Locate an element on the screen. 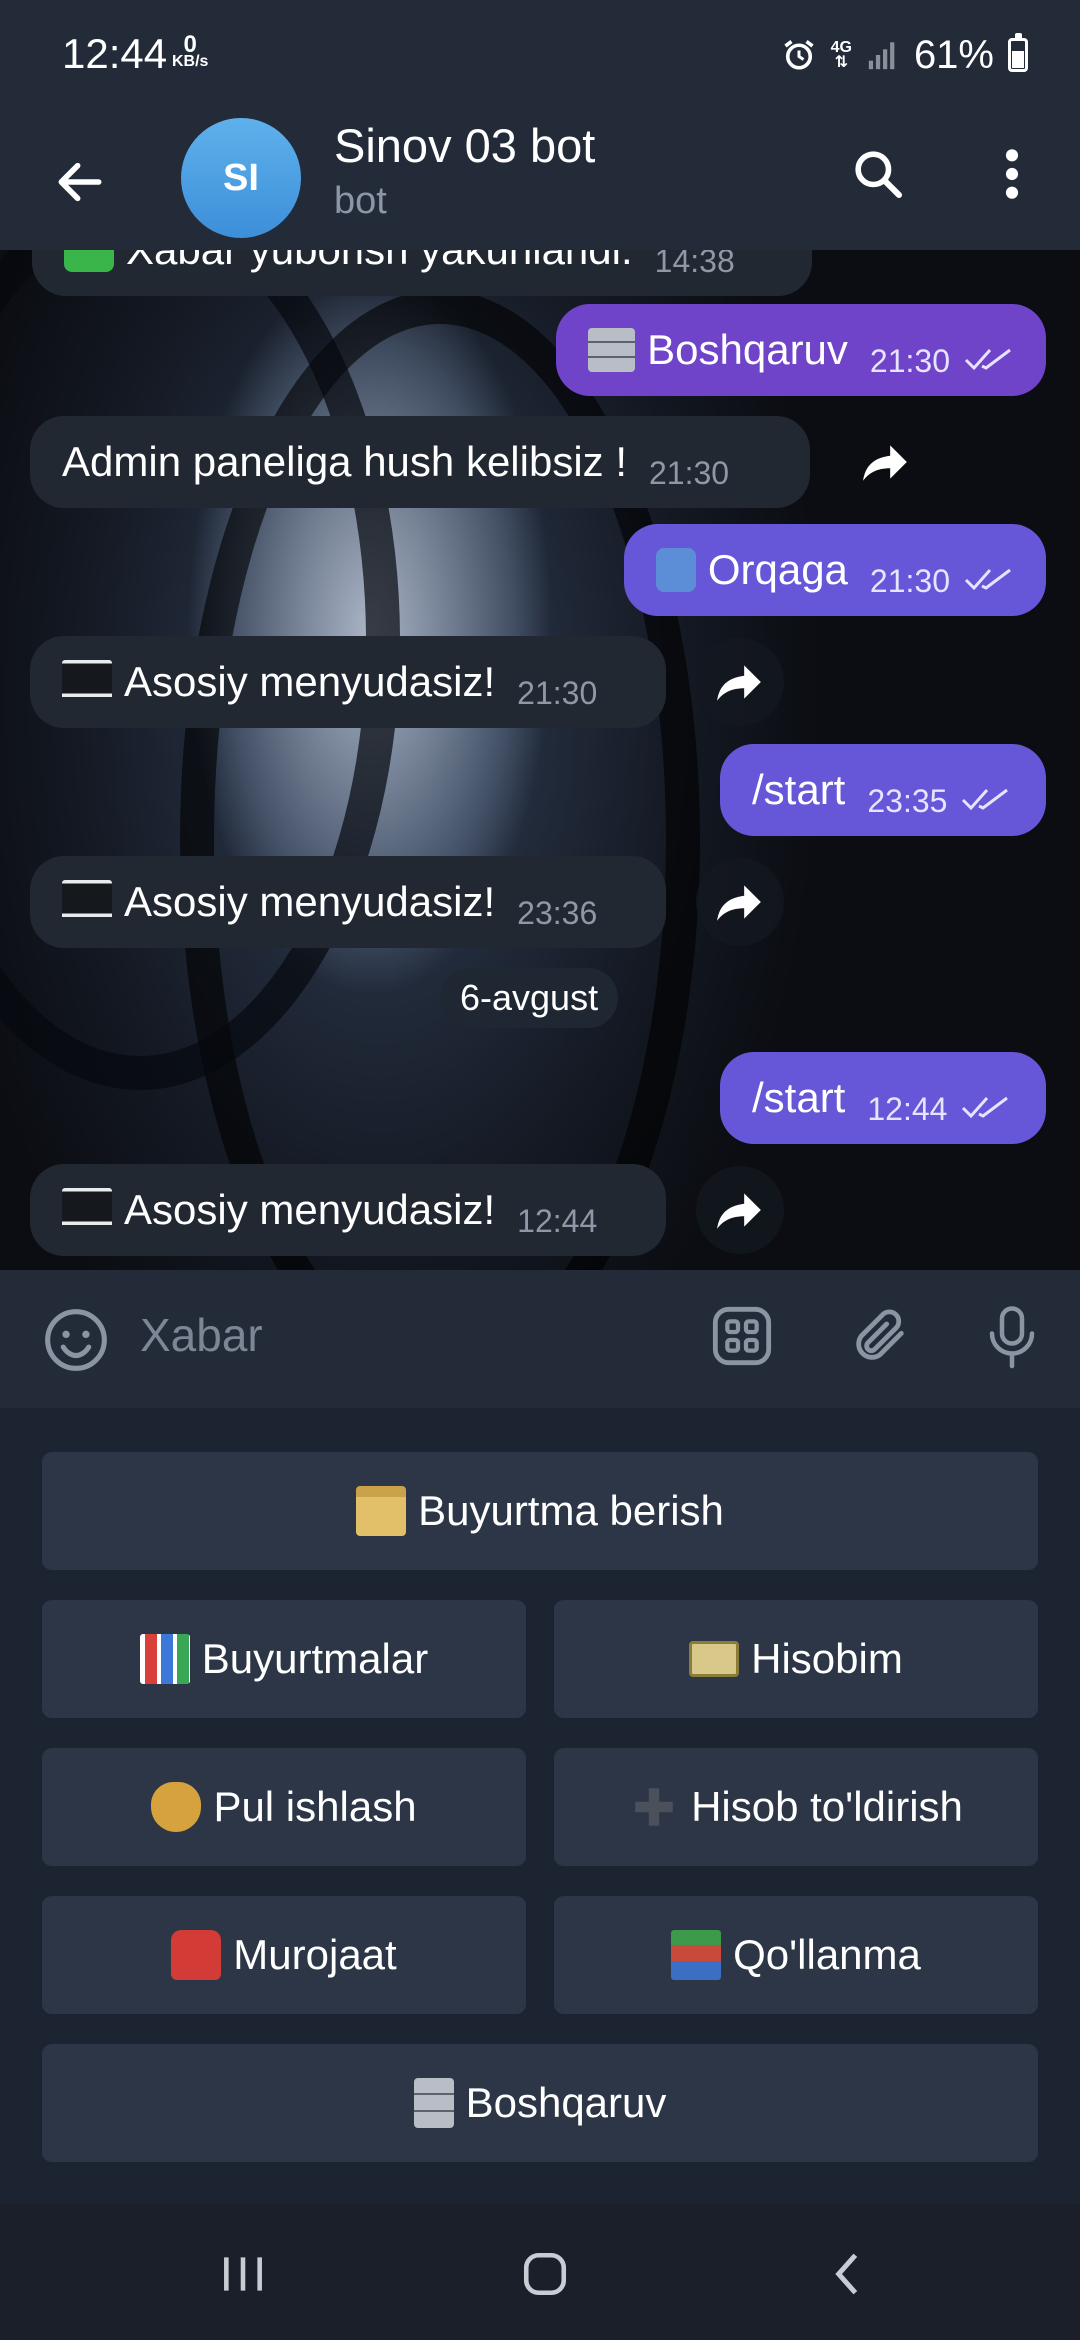 The height and width of the screenshot is (2340, 1080). message-incoming: Asosiy menyudasiz! 21:30 is located at coordinates (348, 682).